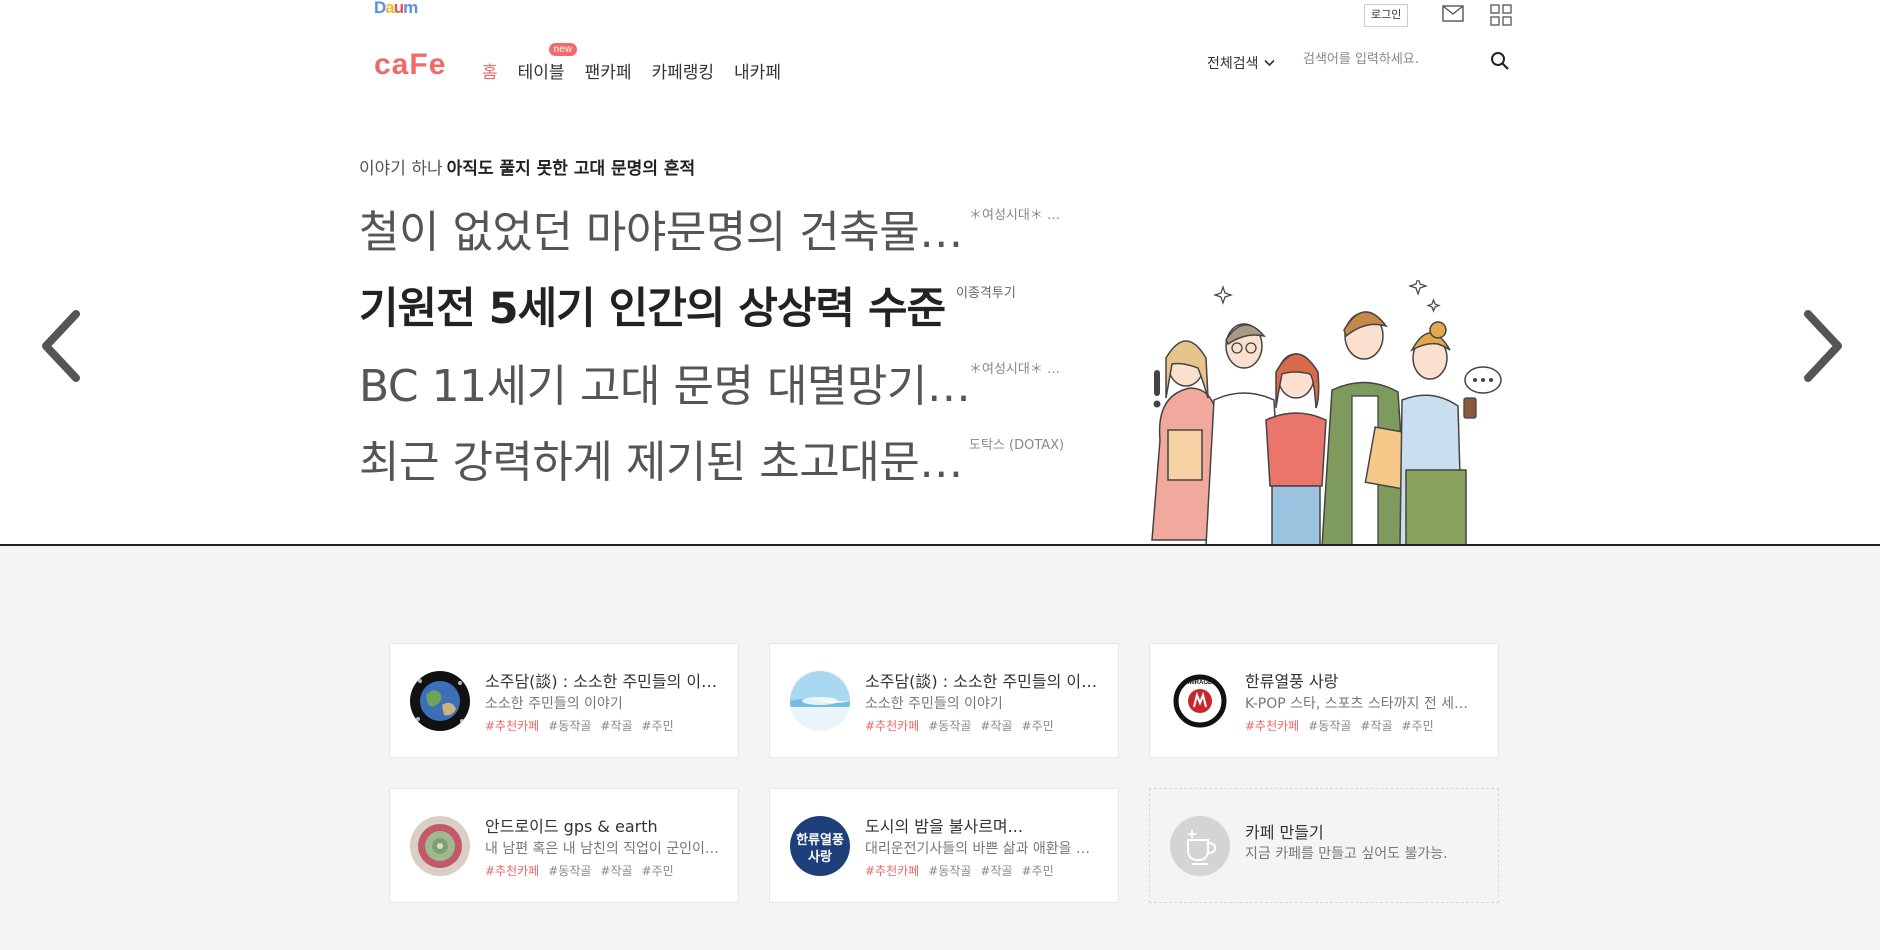  Describe the element at coordinates (757, 70) in the screenshot. I see `nav-item-mycafe: 내카페` at that location.